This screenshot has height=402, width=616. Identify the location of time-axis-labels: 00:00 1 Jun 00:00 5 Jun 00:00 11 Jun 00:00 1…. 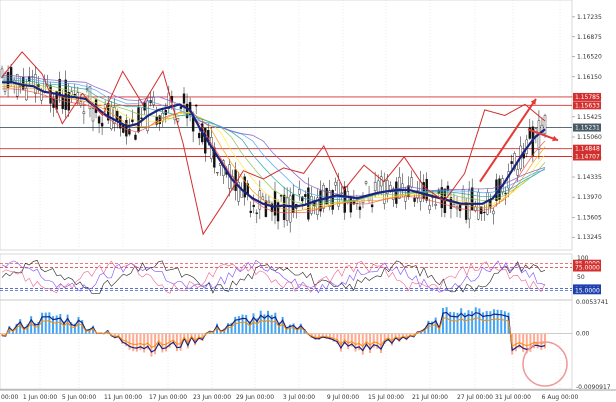
(290, 397).